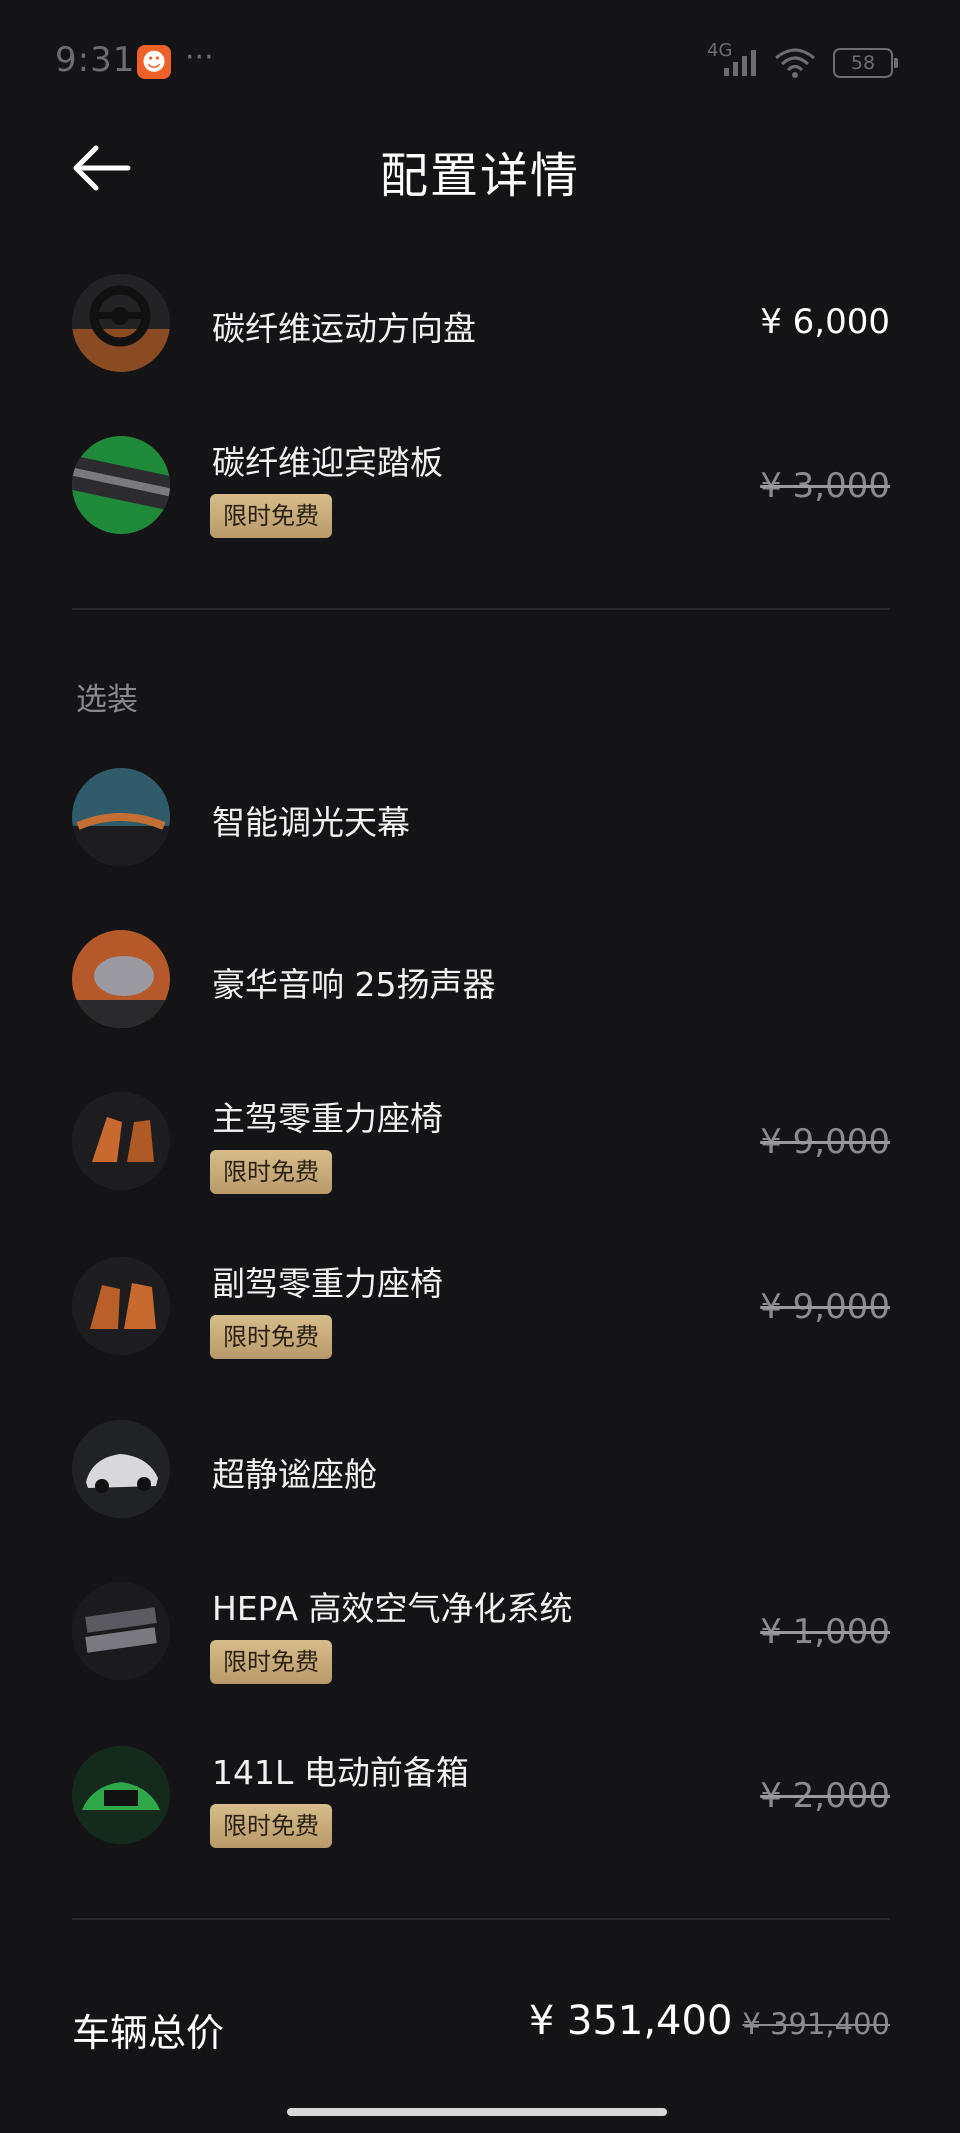  Describe the element at coordinates (121, 979) in the screenshot. I see `audio-speaker-thumbnail` at that location.